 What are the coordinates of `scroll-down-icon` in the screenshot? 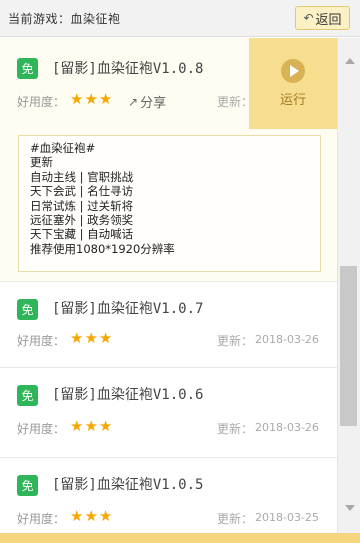 It's located at (350, 508).